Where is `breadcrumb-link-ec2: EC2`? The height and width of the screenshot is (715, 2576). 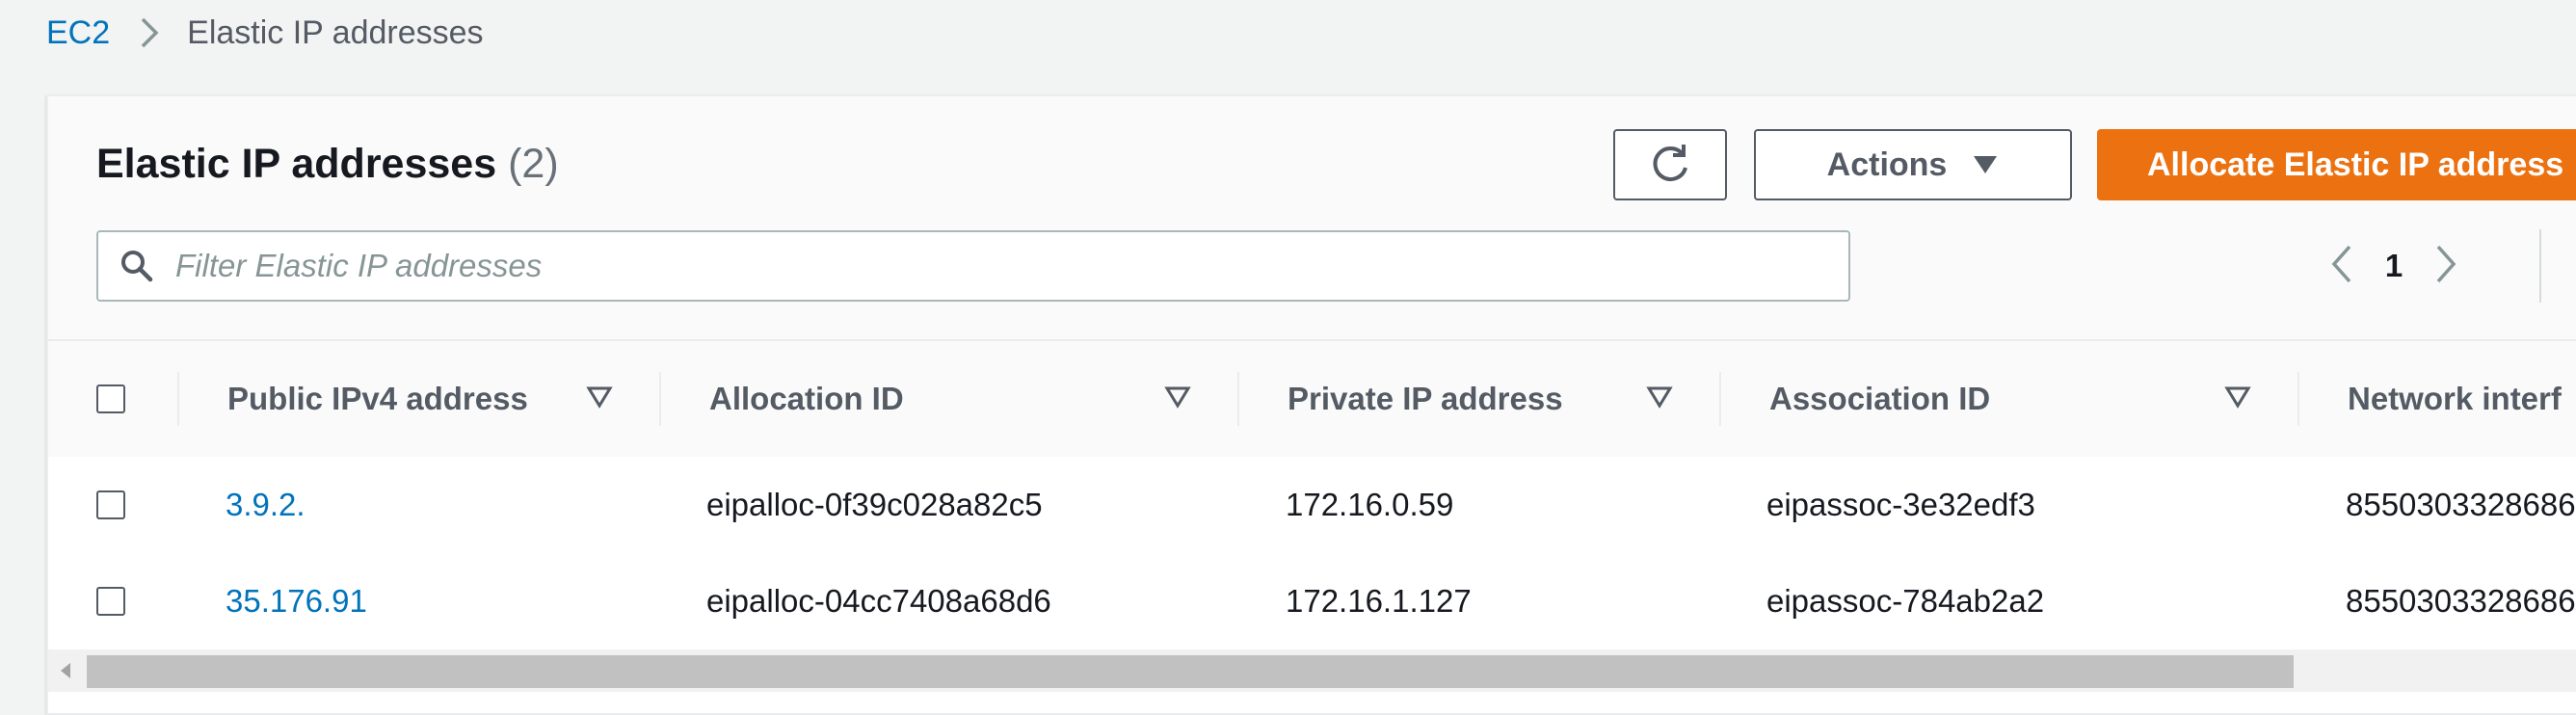 breadcrumb-link-ec2: EC2 is located at coordinates (78, 33).